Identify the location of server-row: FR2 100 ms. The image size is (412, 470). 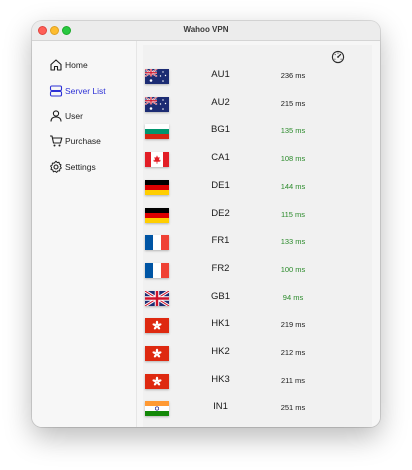
(257, 270).